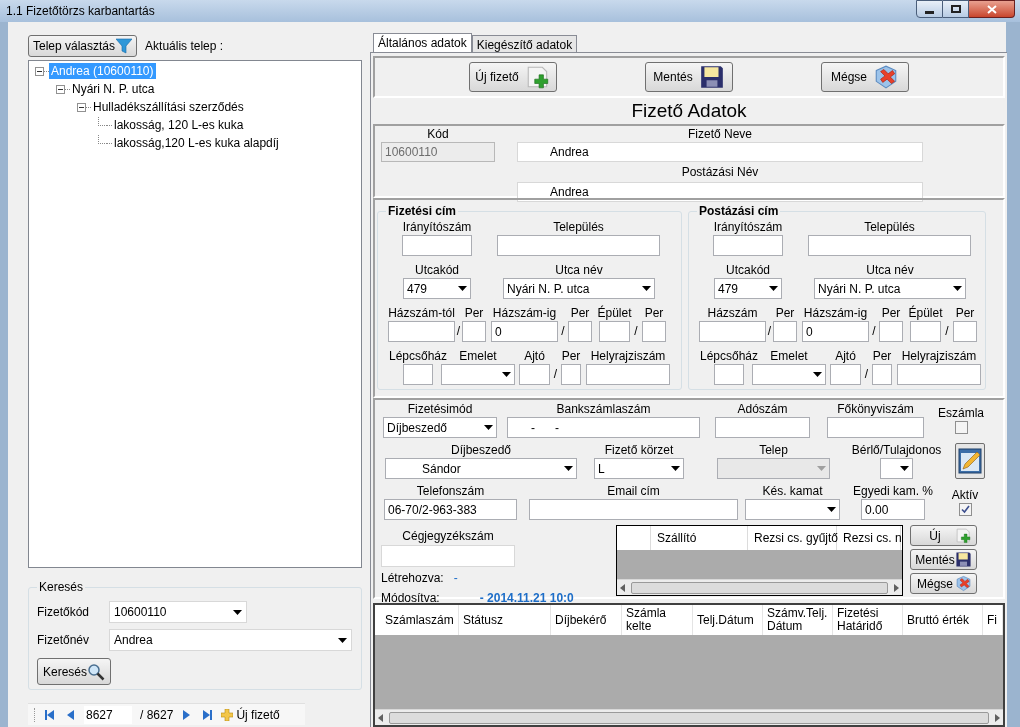 This screenshot has width=1020, height=727. Describe the element at coordinates (230, 640) in the screenshot. I see `dropdown-field: Andrea` at that location.